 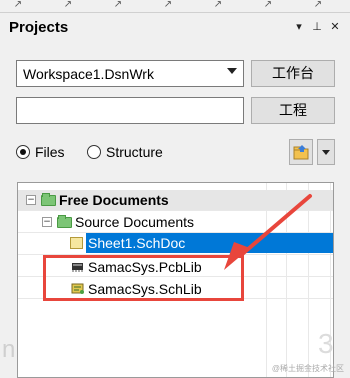 I want to click on panel-menu-icon: ▾, so click(x=299, y=27).